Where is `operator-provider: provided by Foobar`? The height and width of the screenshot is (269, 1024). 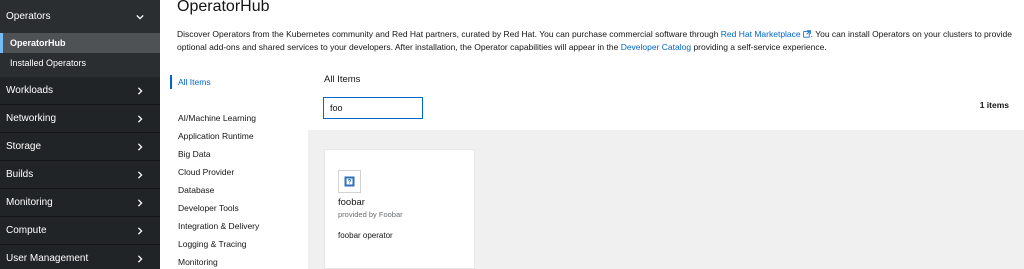 operator-provider: provided by Foobar is located at coordinates (370, 214).